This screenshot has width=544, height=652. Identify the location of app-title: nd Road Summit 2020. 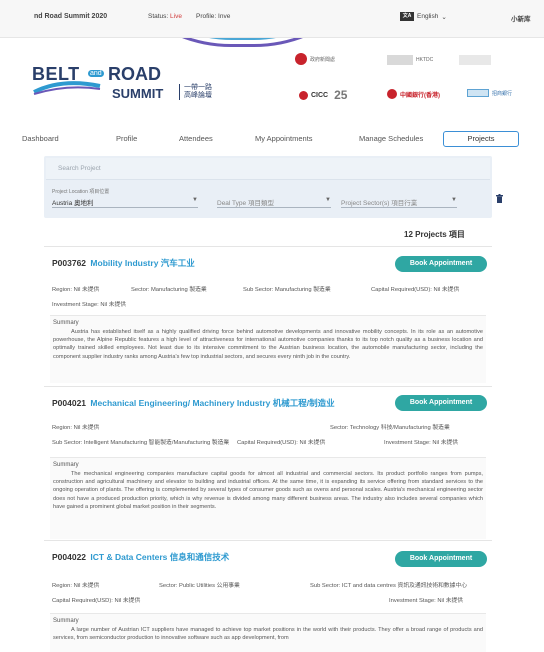
(71, 16).